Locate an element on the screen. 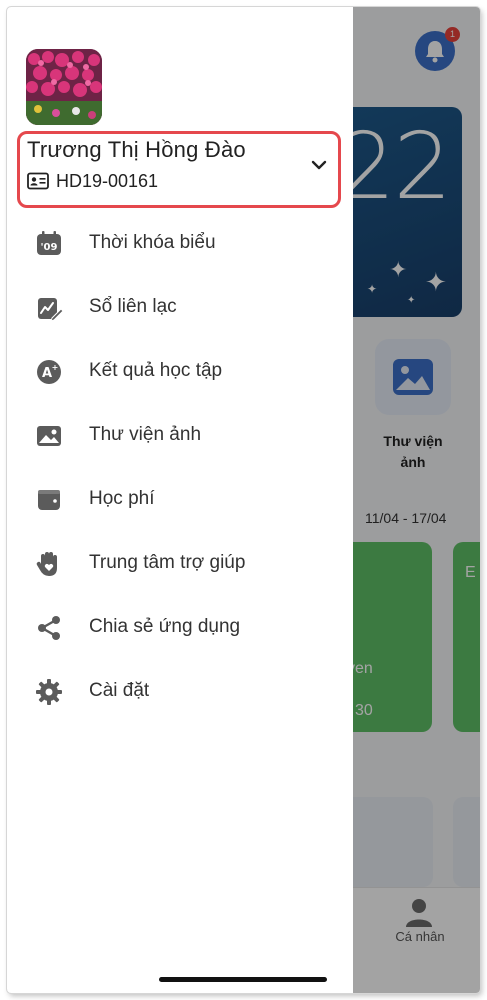  avatar-flowers-photo is located at coordinates (64, 87).